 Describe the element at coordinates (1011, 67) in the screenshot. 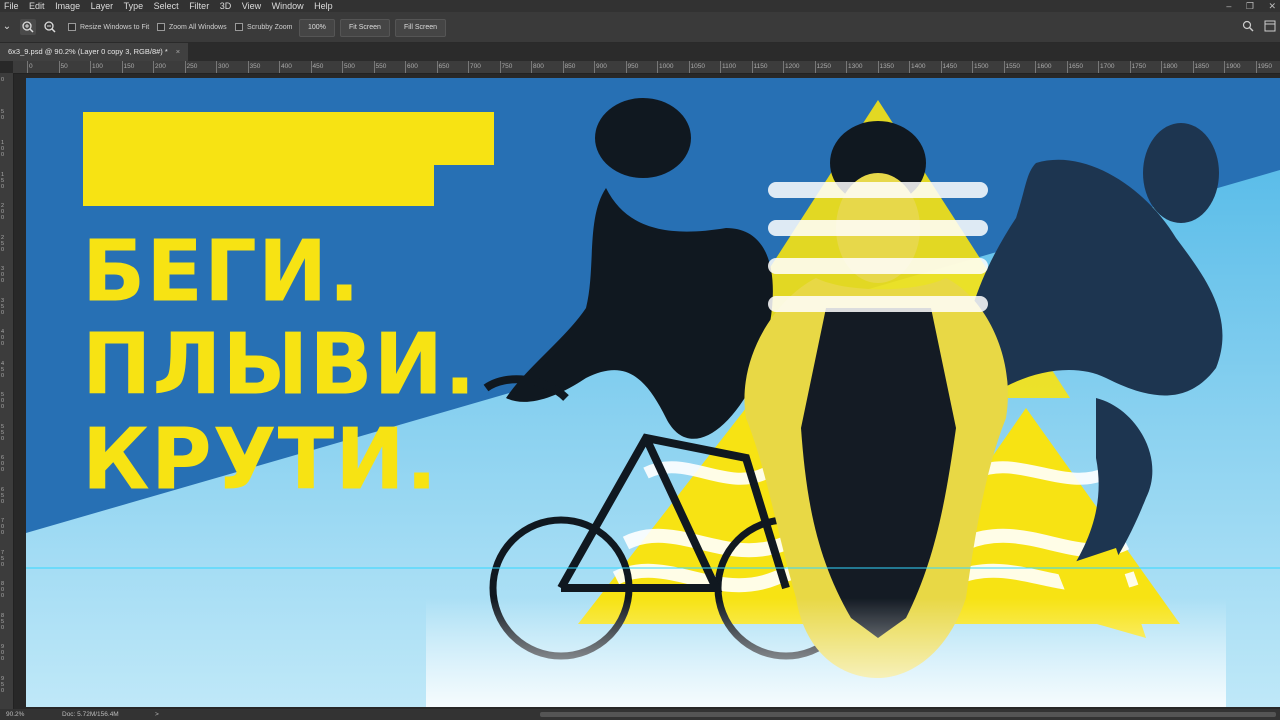

I see `ruler-tick-label: 1550` at that location.